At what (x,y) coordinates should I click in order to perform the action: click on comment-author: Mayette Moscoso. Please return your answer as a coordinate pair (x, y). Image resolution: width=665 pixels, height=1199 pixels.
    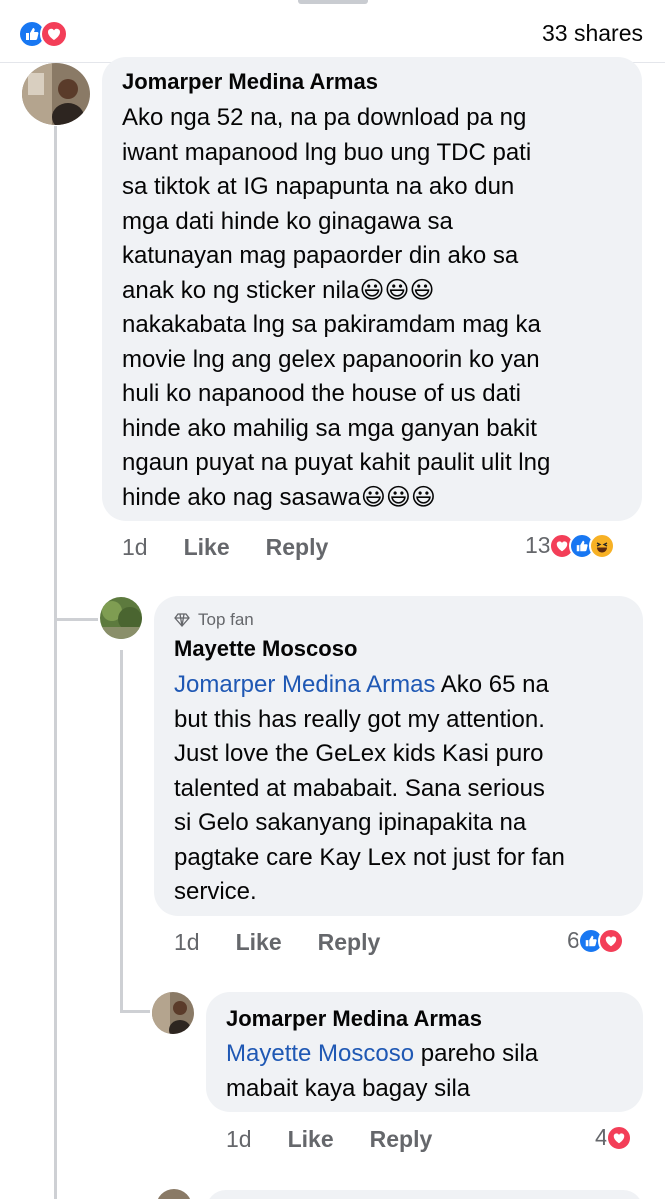
    Looking at the image, I should click on (265, 649).